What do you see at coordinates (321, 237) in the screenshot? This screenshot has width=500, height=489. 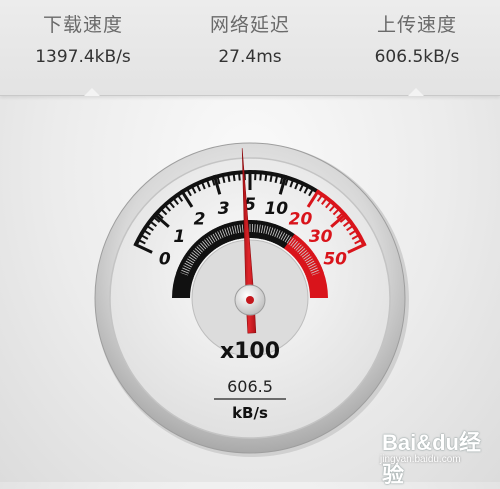 I see `scale-label: 30` at bounding box center [321, 237].